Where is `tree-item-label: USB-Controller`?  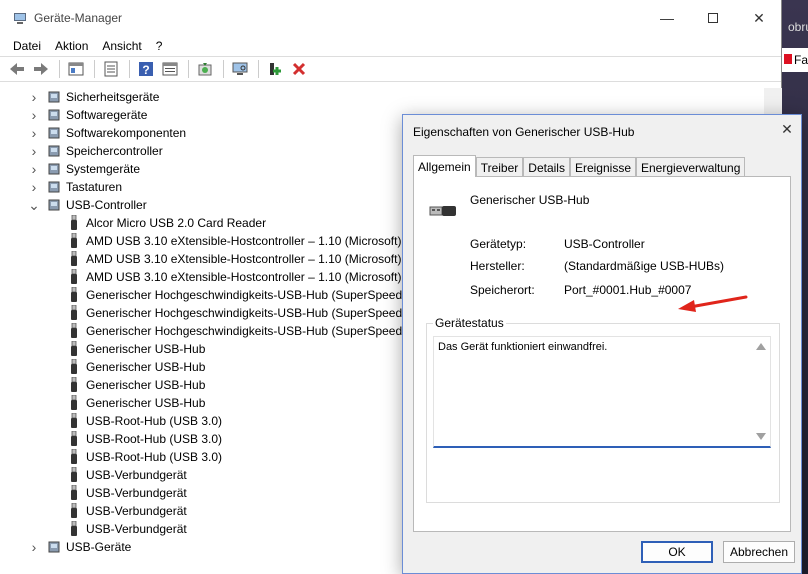
tree-item-label: USB-Controller is located at coordinates (106, 205).